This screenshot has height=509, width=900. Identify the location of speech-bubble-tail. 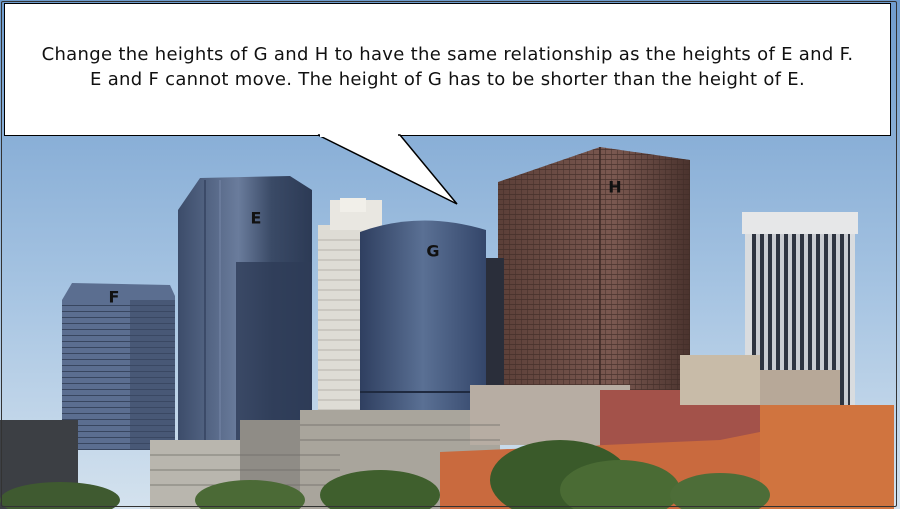
(387, 169).